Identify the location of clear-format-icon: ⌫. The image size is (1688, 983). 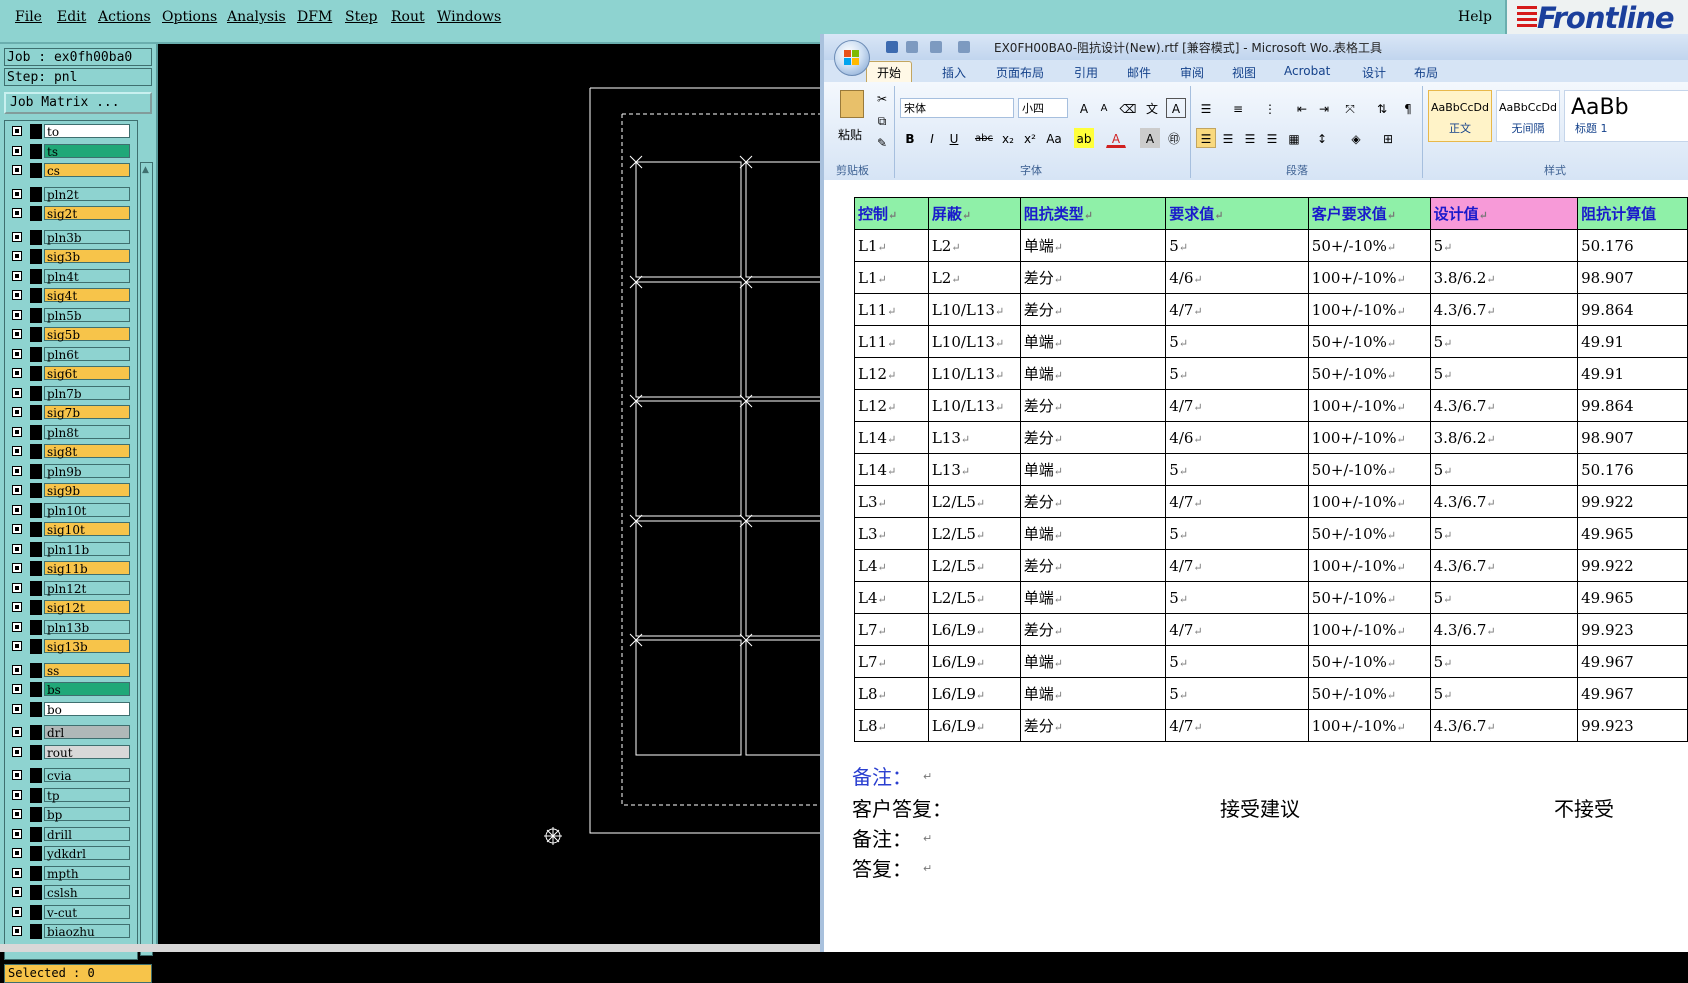
(1128, 108).